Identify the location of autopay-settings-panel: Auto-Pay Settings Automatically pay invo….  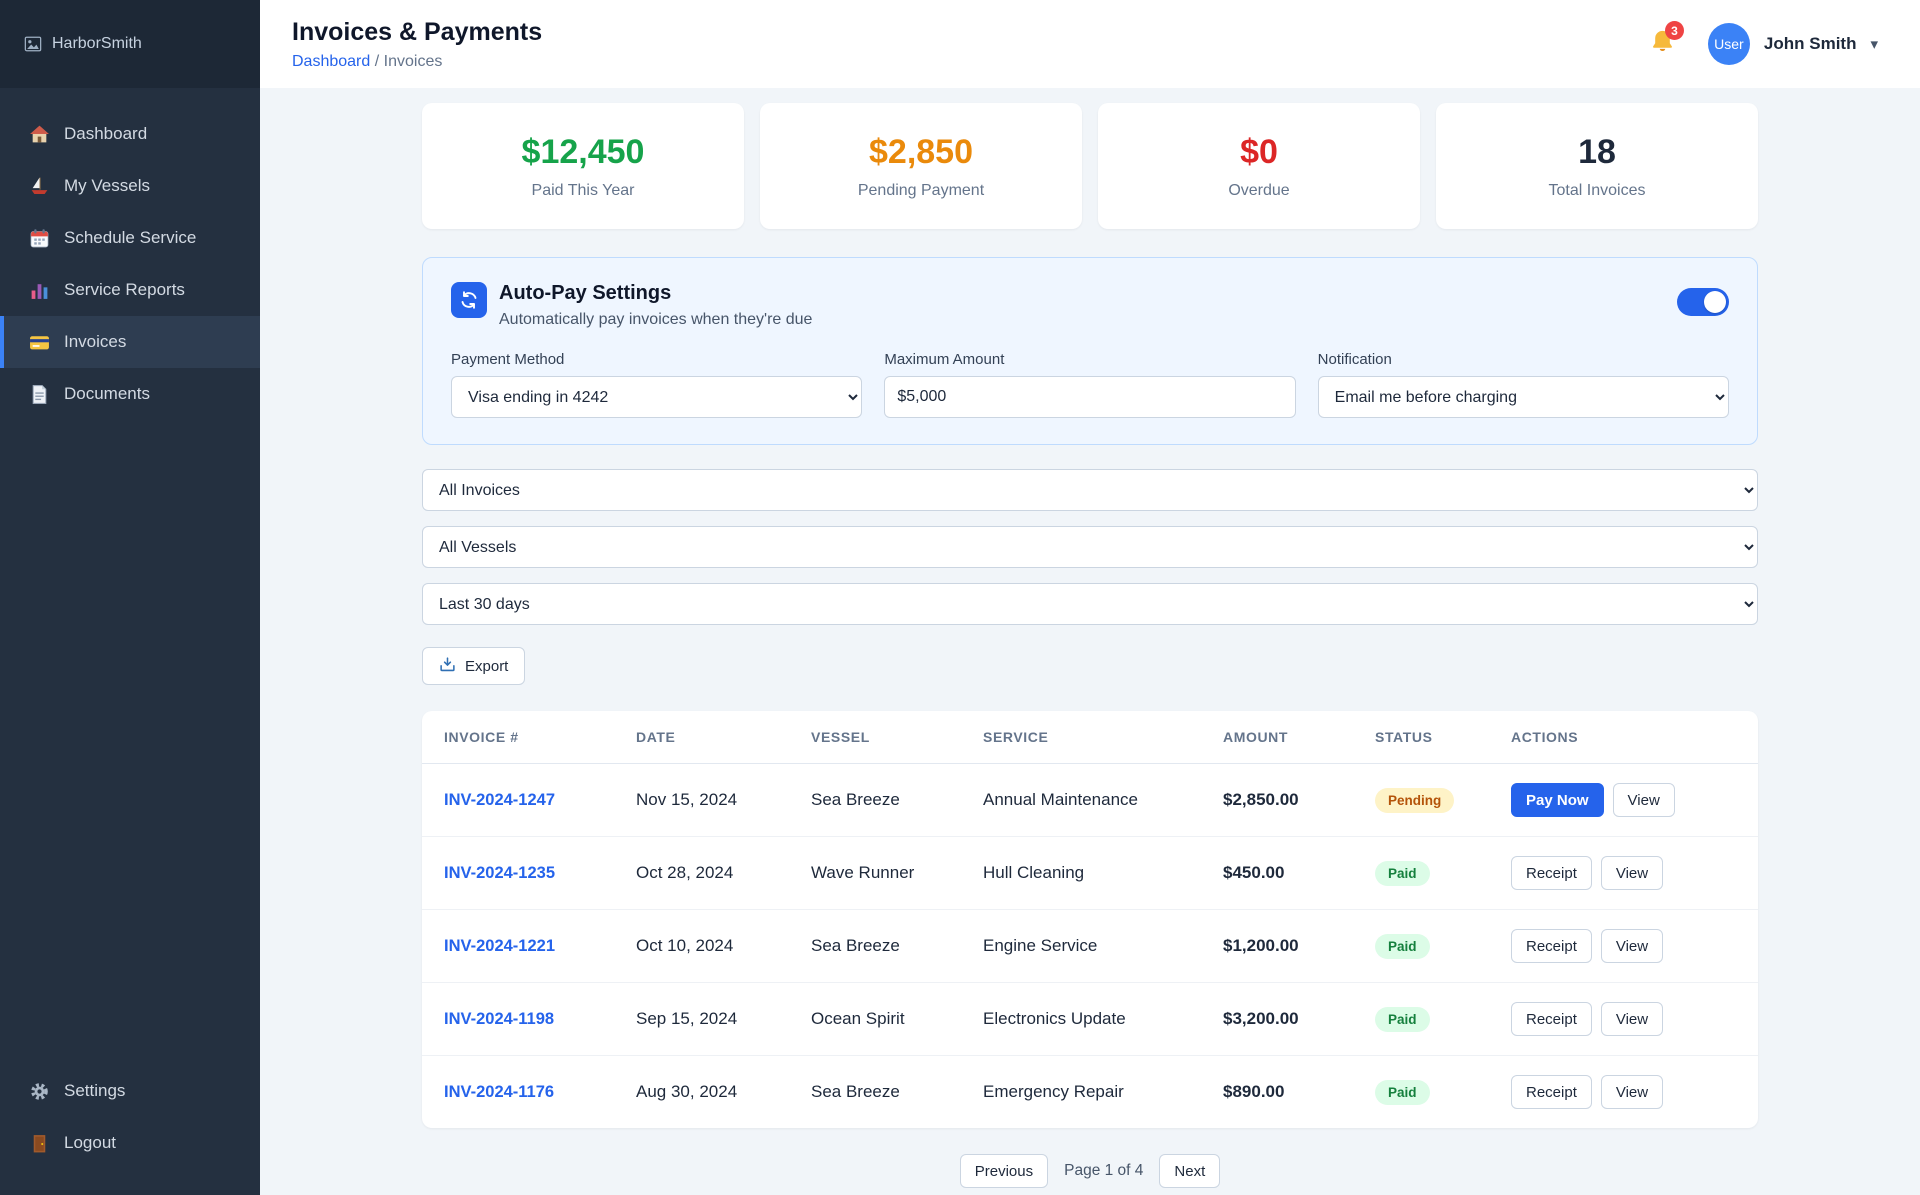
(1090, 351).